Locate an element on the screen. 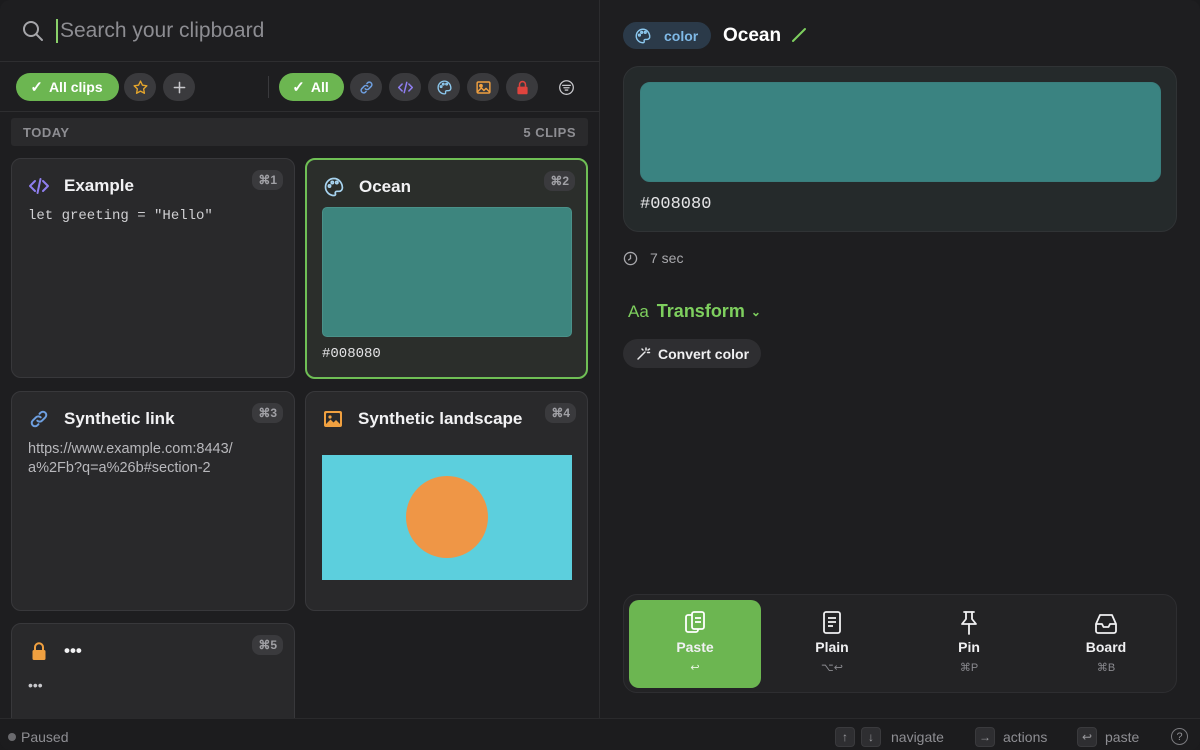 This screenshot has width=1200, height=750. link-icon is located at coordinates (39, 419).